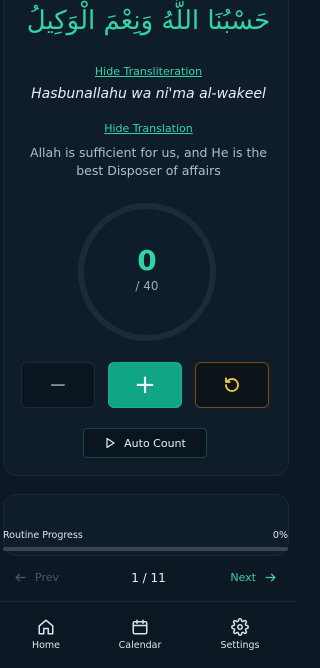  Describe the element at coordinates (43, 535) in the screenshot. I see `routine-progress-label: Routine Progress` at that location.